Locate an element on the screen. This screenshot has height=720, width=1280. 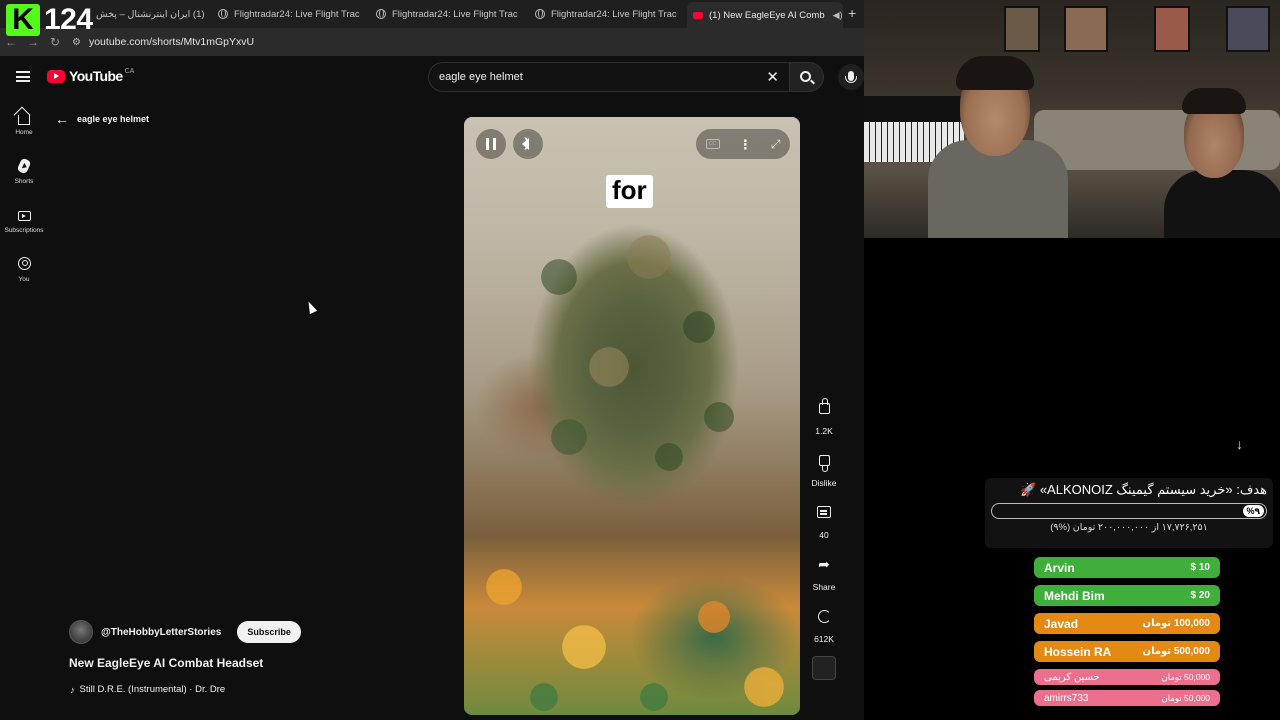
kick-overlay: K 124 is located at coordinates (49, 20).